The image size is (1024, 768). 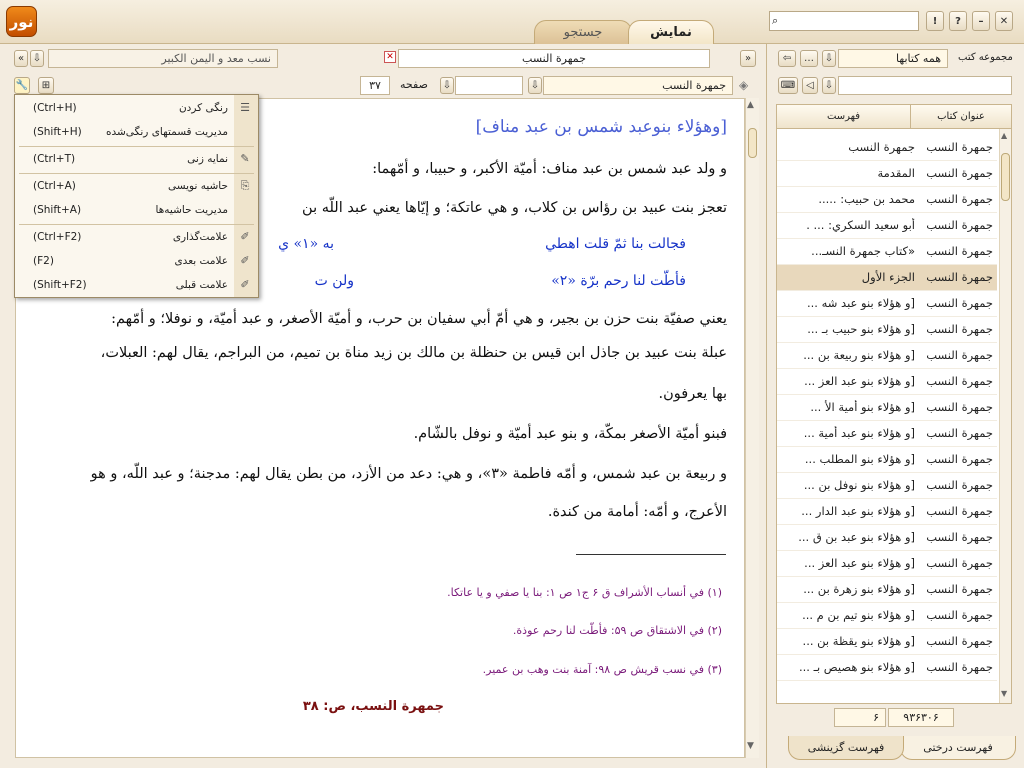 I want to click on app-logo: نور, so click(x=21, y=21).